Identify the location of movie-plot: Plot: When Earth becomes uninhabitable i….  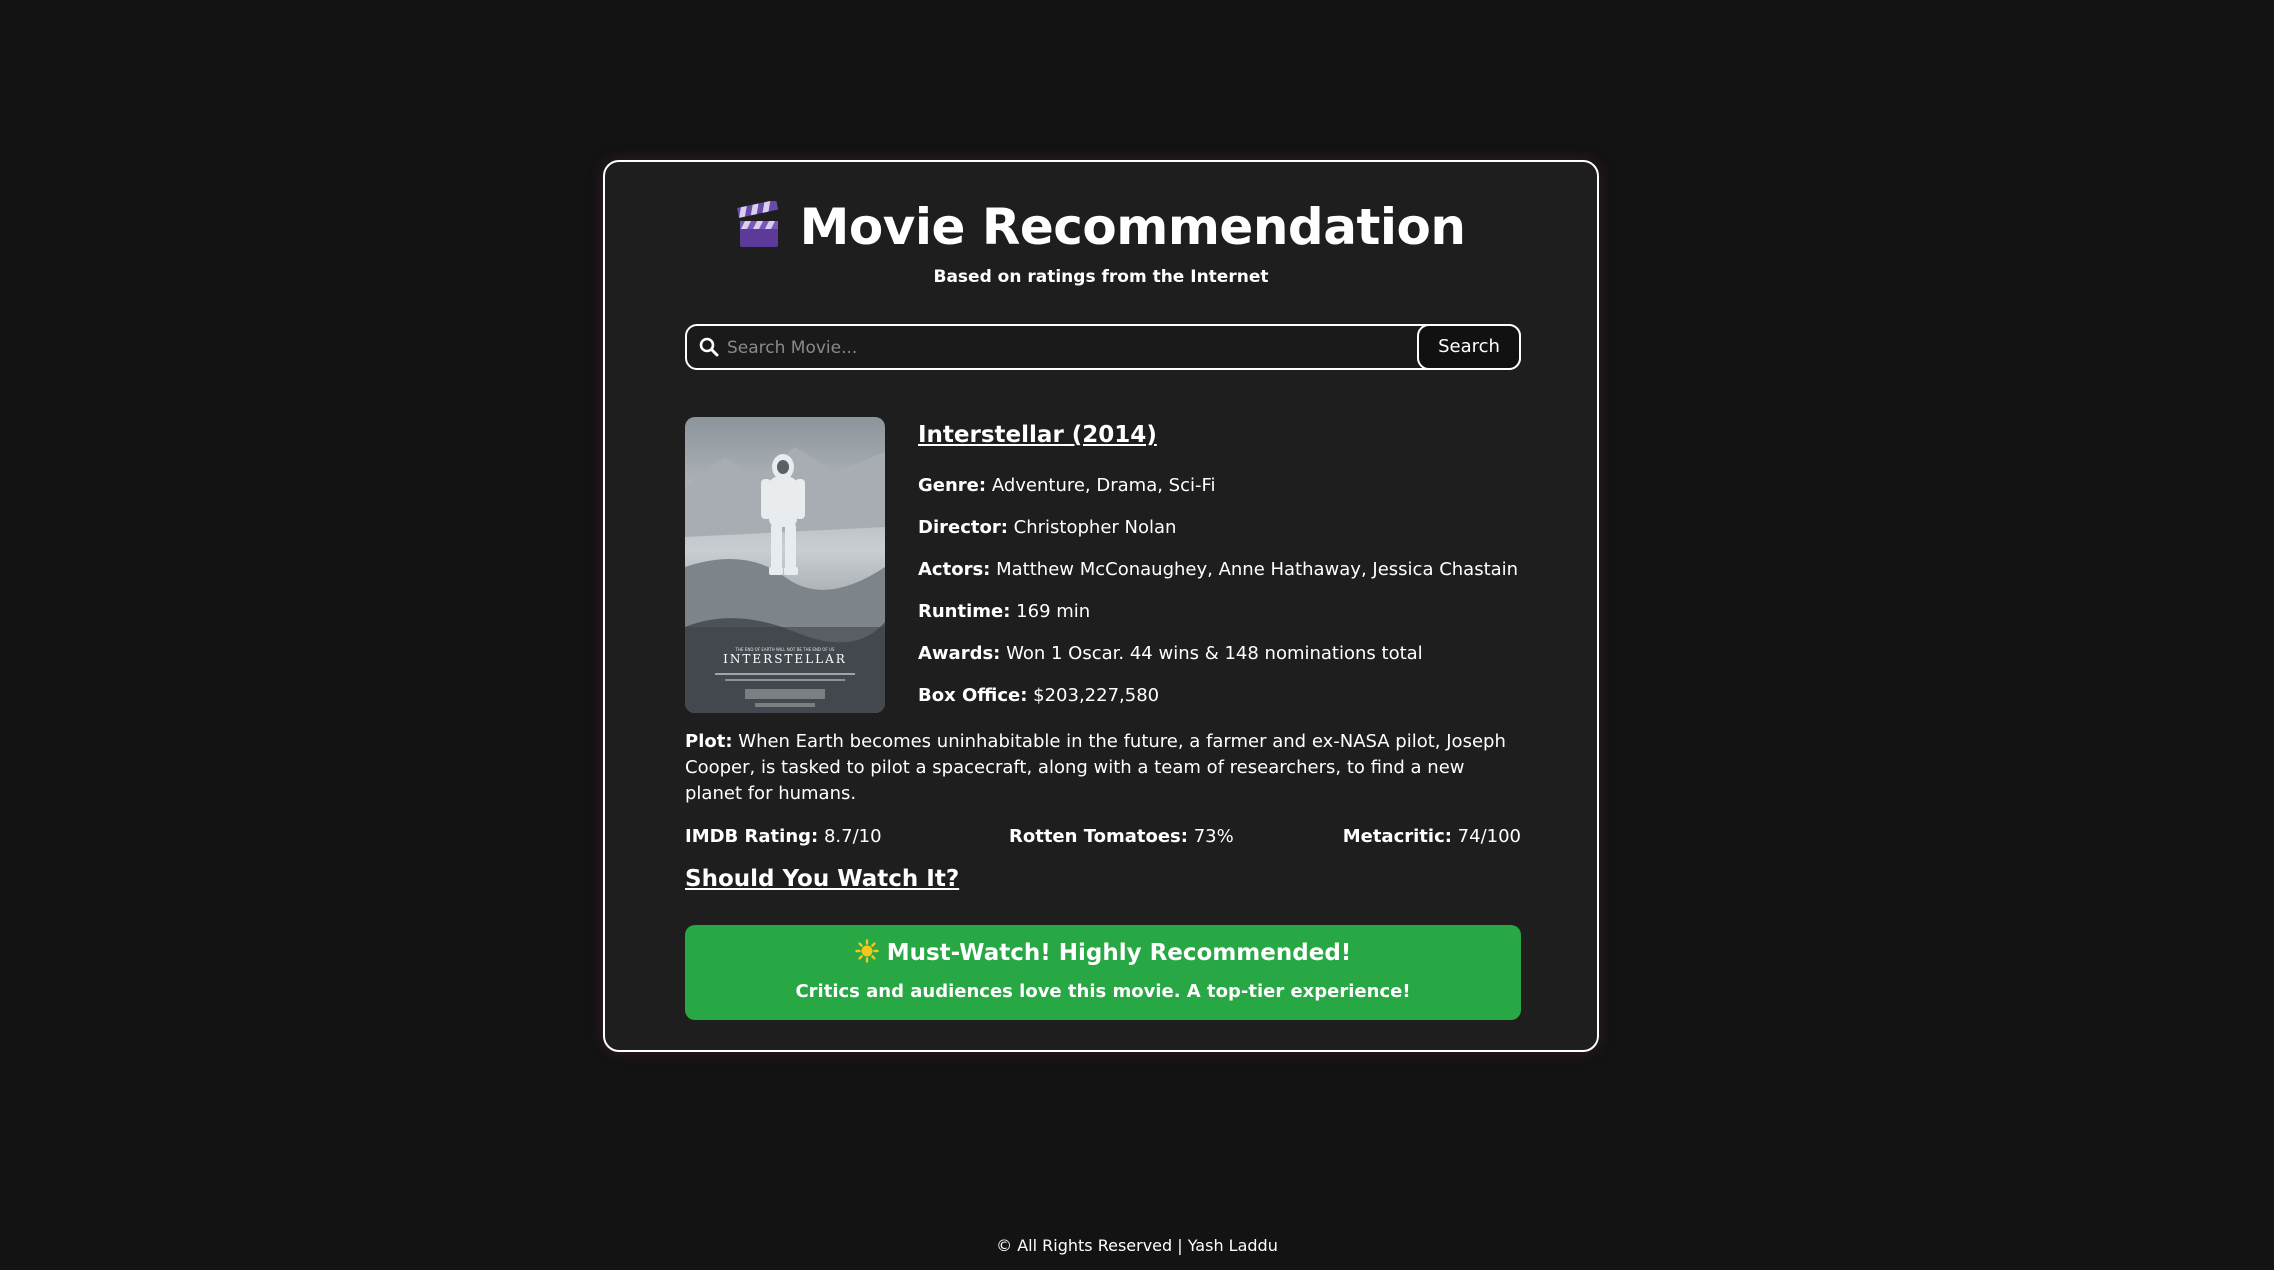
(1103, 768).